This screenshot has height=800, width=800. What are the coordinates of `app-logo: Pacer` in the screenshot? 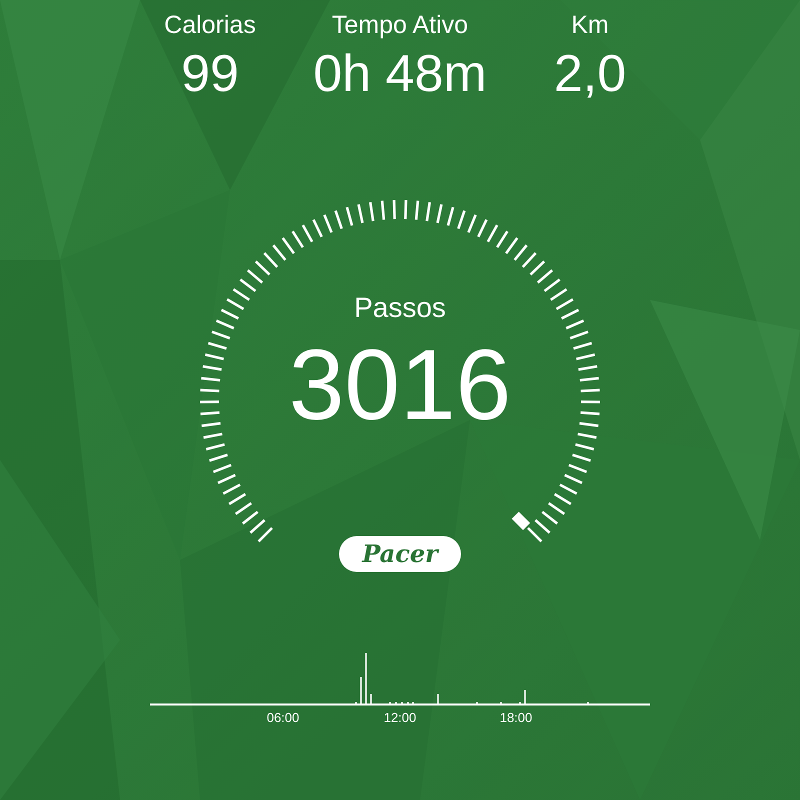 It's located at (400, 554).